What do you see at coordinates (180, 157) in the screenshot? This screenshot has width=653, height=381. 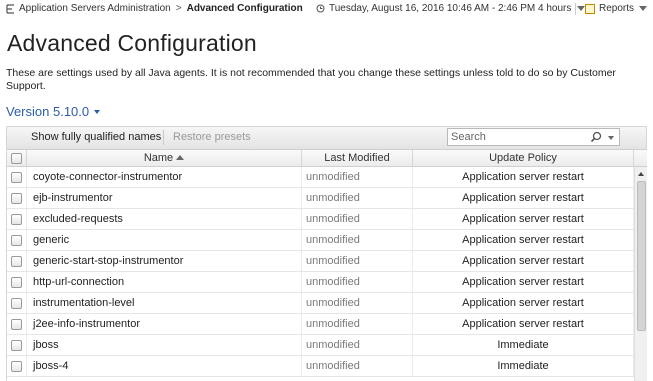 I see `sort-ascending-icon` at bounding box center [180, 157].